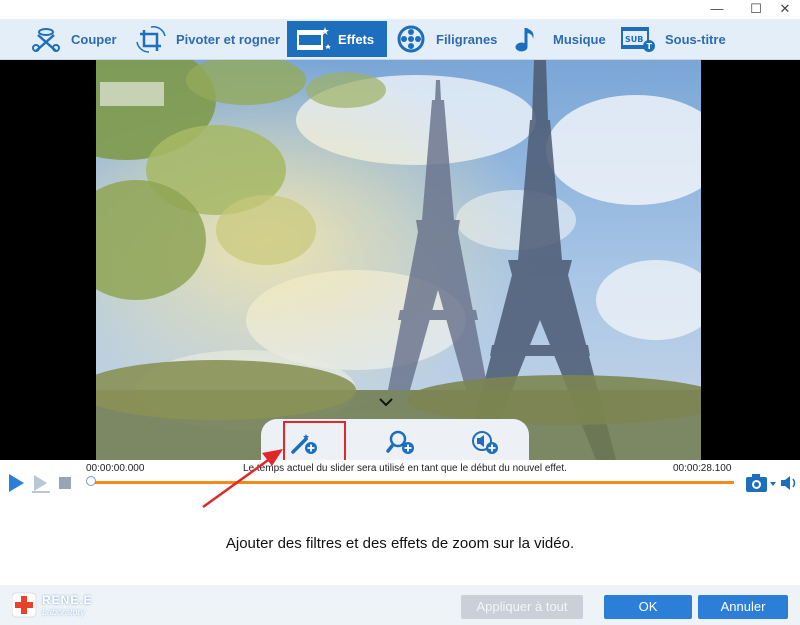  I want to click on add-zoom-button, so click(401, 442).